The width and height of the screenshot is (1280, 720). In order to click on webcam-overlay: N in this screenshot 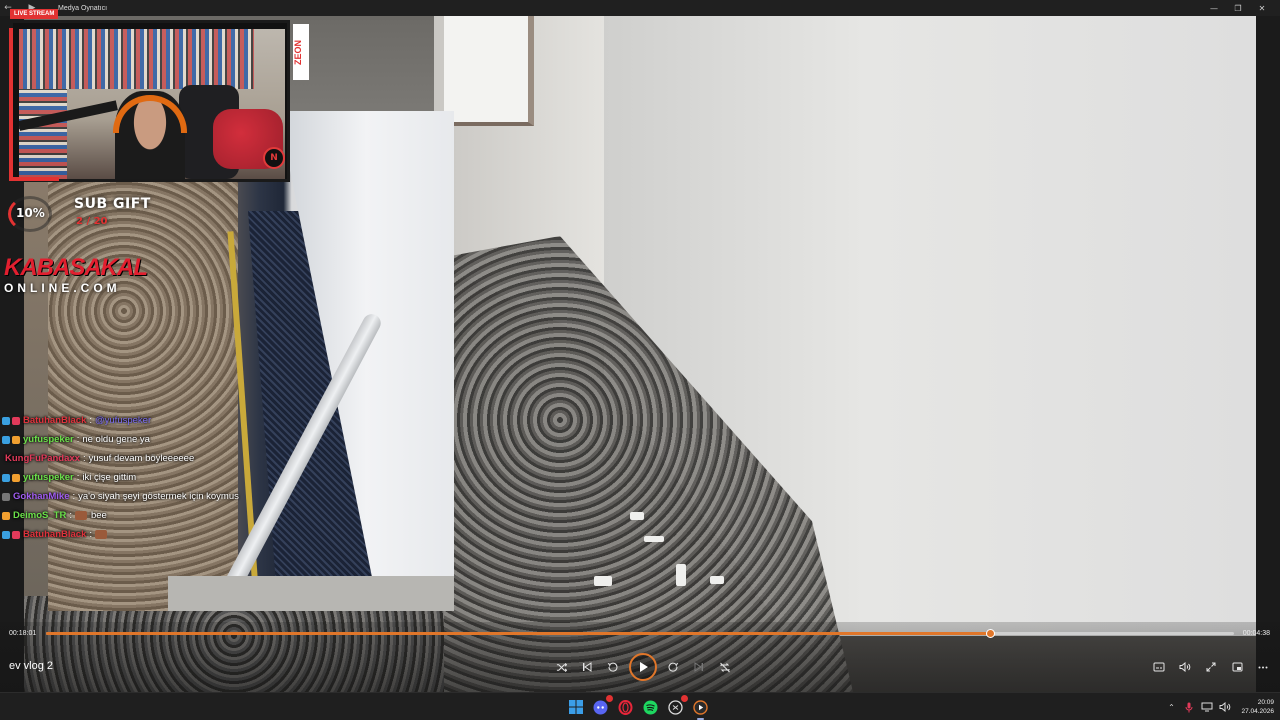, I will do `click(149, 101)`.